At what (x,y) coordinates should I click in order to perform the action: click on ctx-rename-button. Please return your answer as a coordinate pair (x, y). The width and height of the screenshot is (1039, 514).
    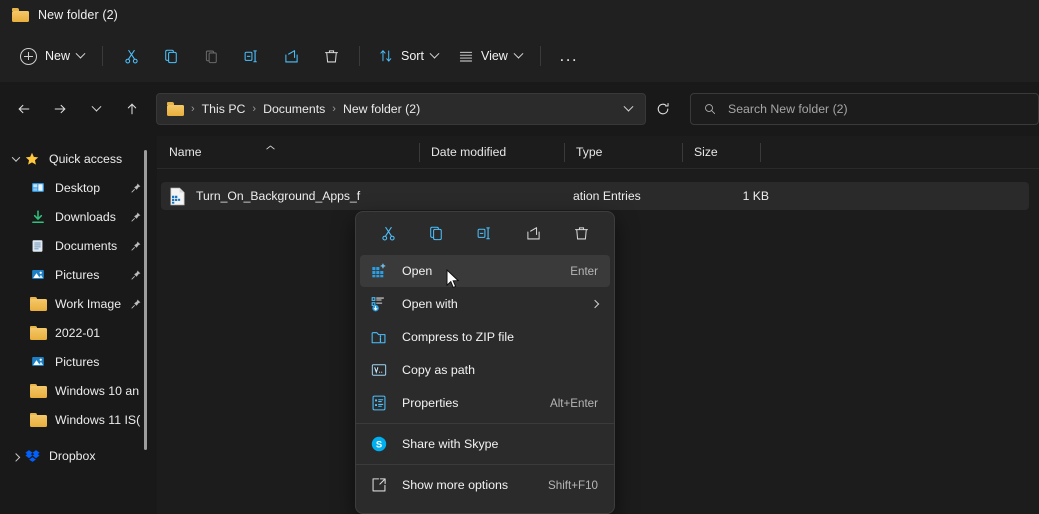
    Looking at the image, I should click on (485, 233).